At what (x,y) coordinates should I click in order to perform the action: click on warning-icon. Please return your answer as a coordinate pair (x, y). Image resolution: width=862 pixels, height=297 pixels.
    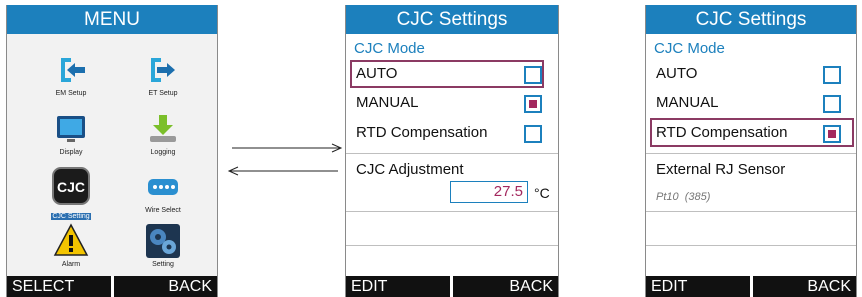
    Looking at the image, I should click on (71, 241).